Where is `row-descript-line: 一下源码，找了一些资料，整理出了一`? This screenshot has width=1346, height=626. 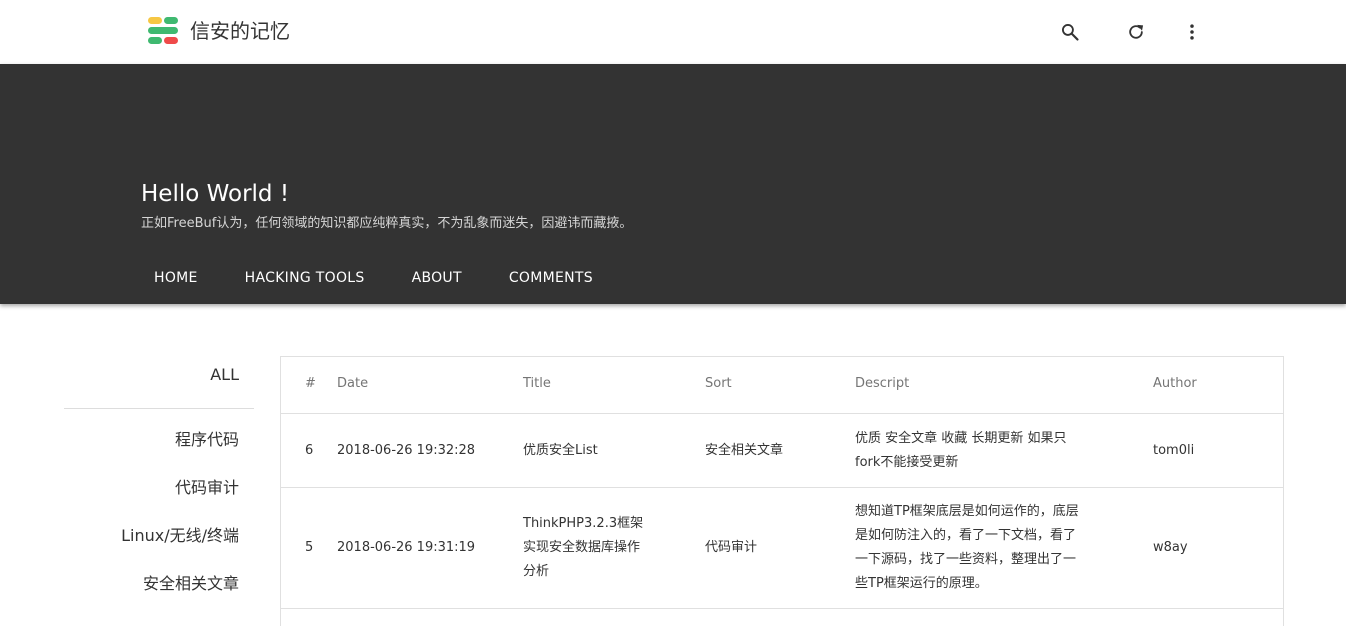 row-descript-line: 一下源码，找了一些资料，整理出了一 is located at coordinates (966, 559).